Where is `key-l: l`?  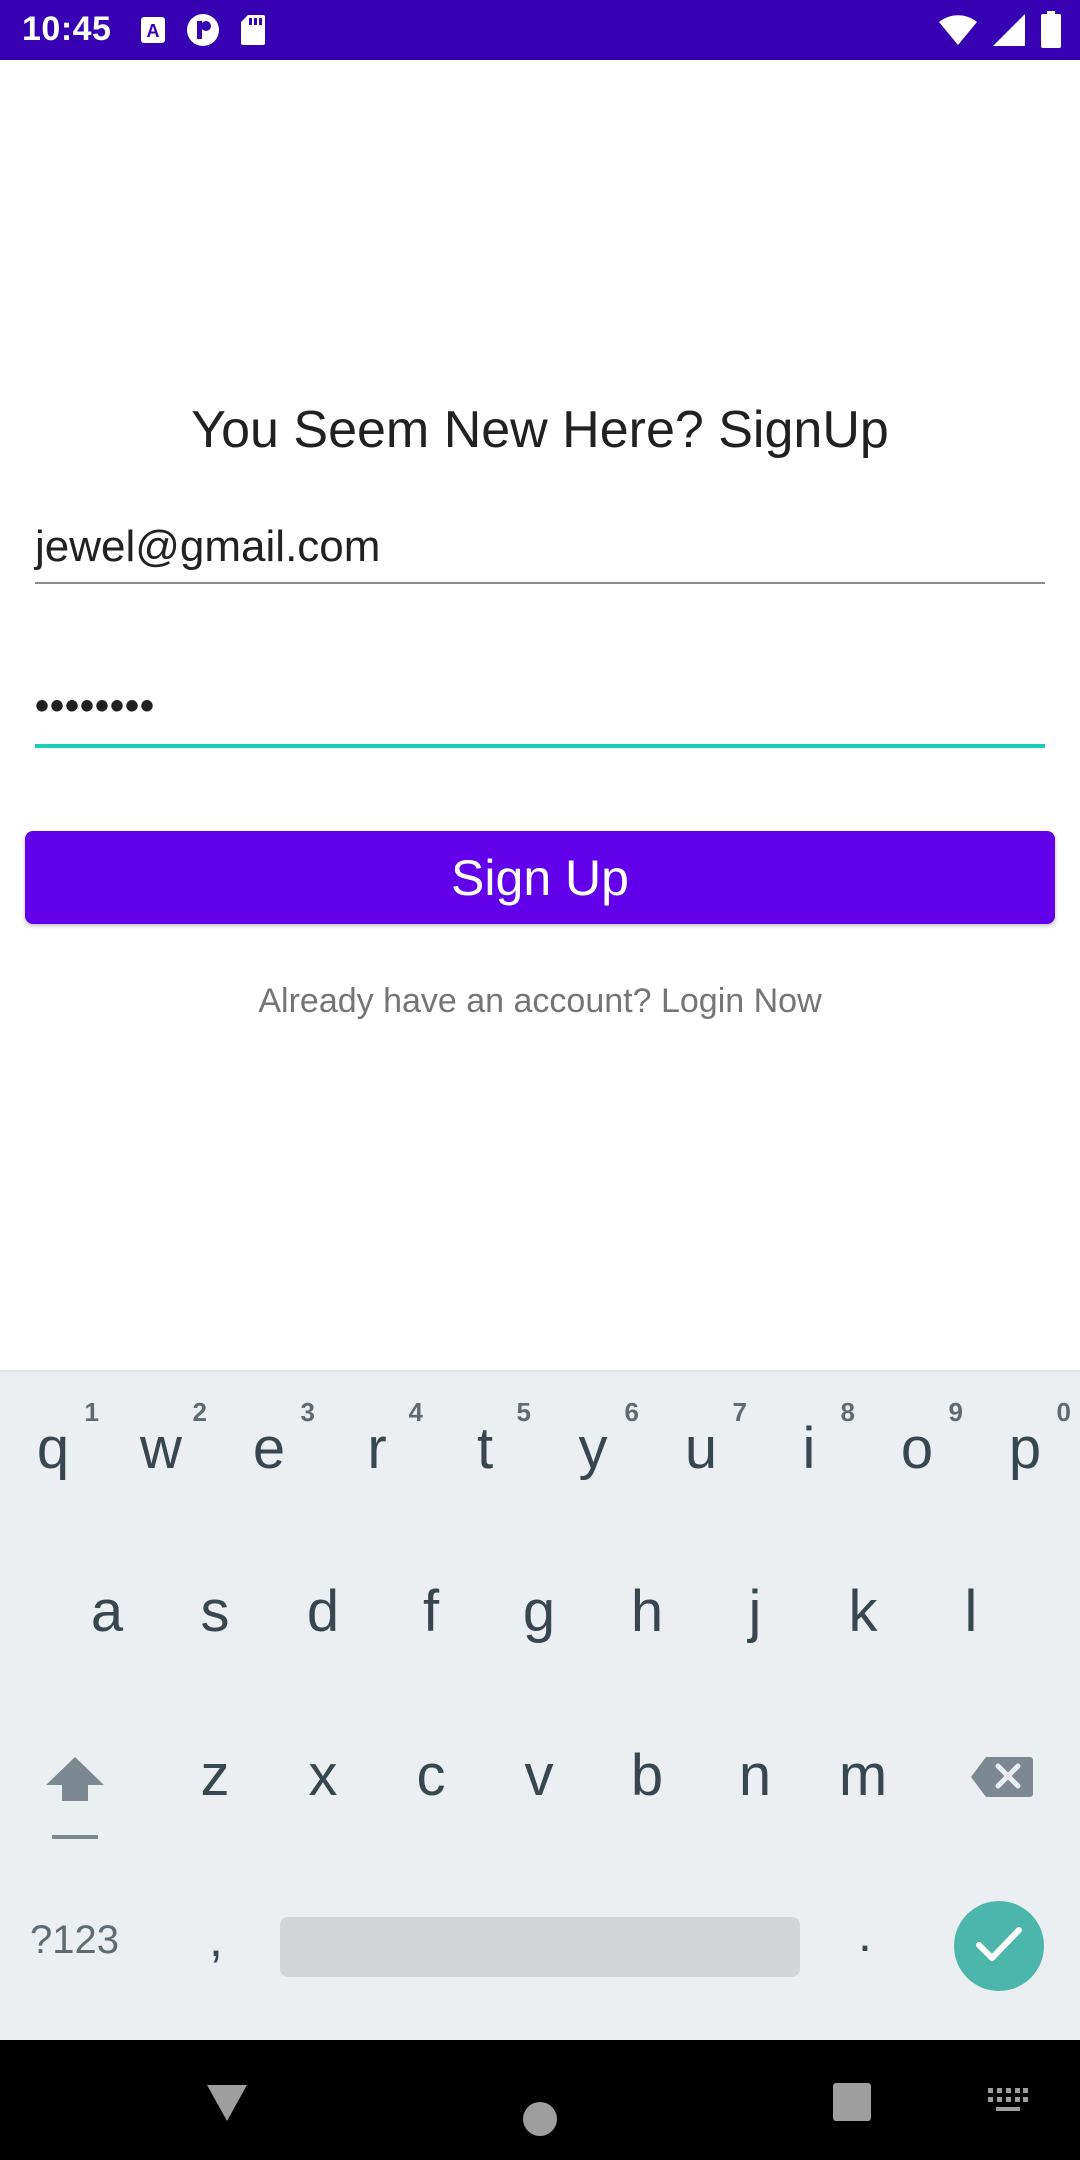
key-l: l is located at coordinates (971, 1611).